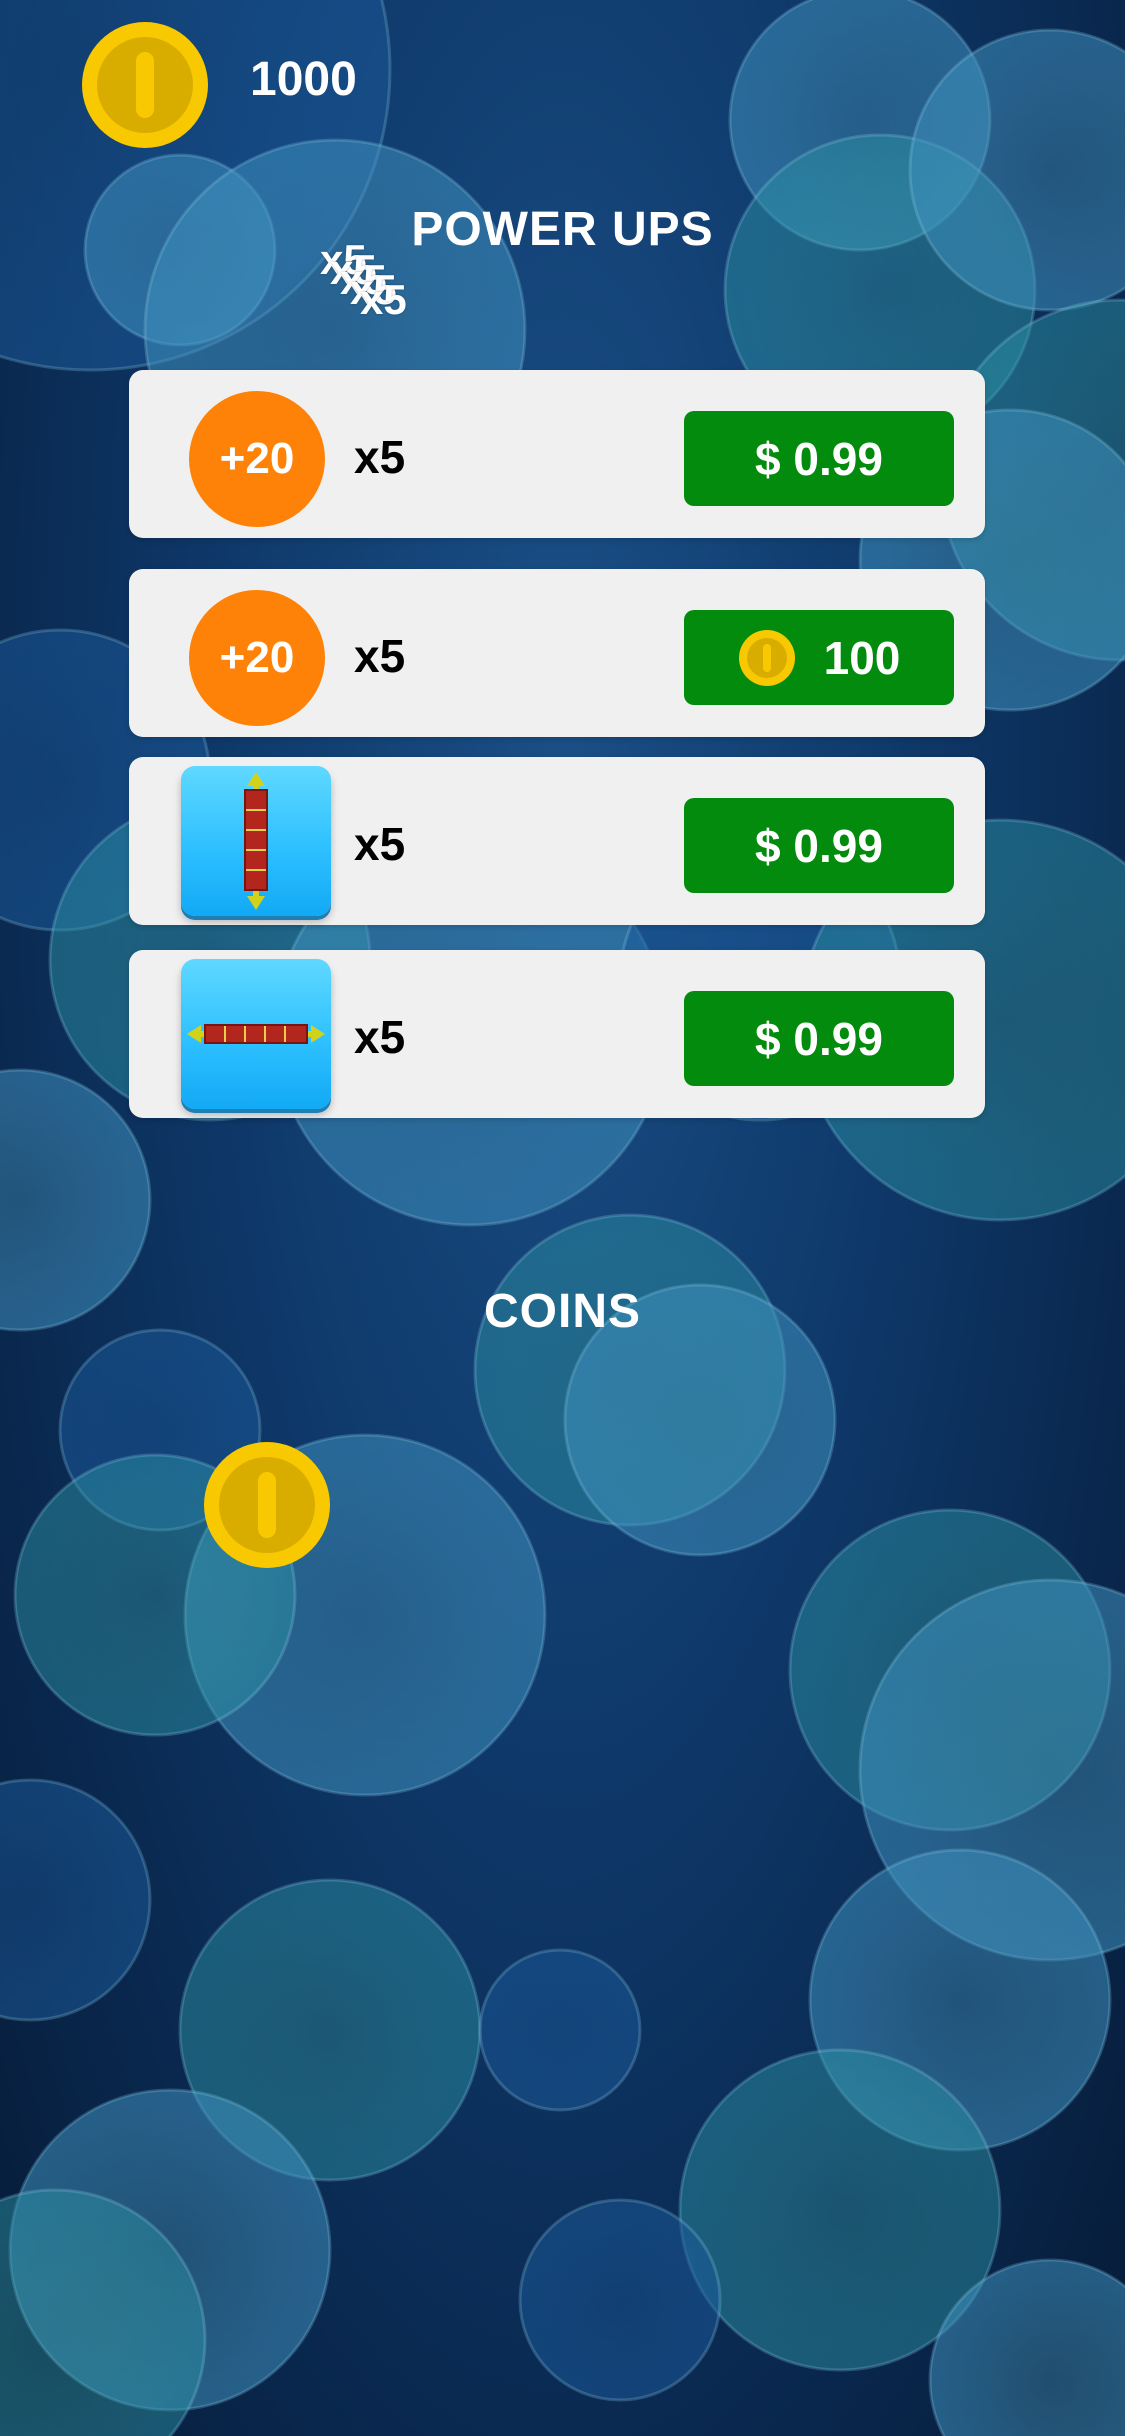 The width and height of the screenshot is (1125, 2436). What do you see at coordinates (562, 1311) in the screenshot?
I see `coins-title: COINS` at bounding box center [562, 1311].